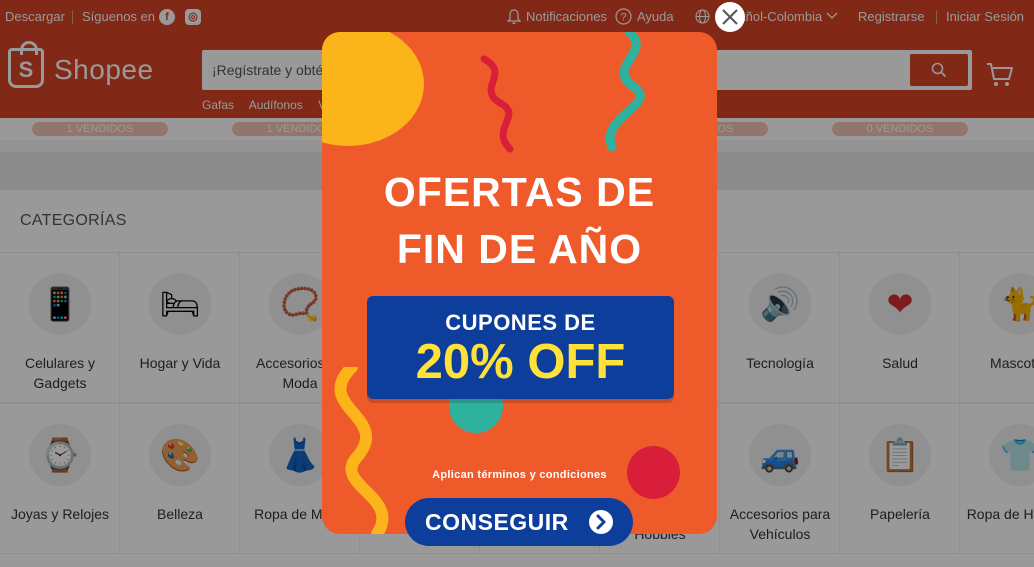 The width and height of the screenshot is (1034, 567). Describe the element at coordinates (519, 221) in the screenshot. I see `popup-title: OFERTAS DE FIN DE AÑO` at that location.